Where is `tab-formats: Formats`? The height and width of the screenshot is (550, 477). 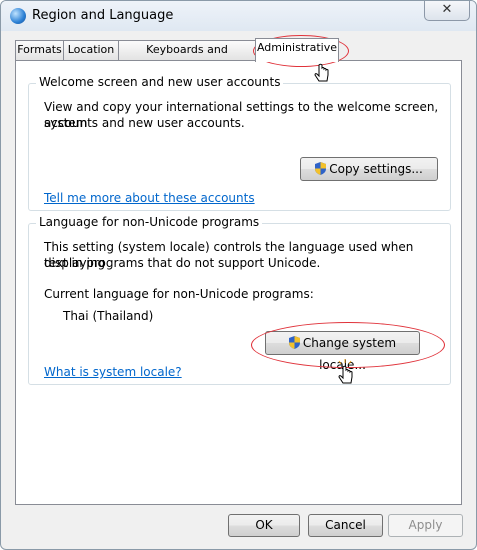
tab-formats: Formats is located at coordinates (39, 50).